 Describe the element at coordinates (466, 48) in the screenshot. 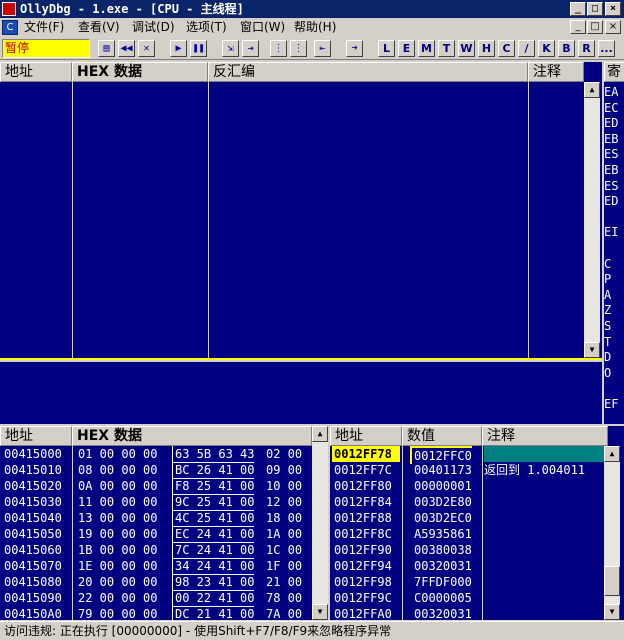

I see `windows-button: W` at that location.